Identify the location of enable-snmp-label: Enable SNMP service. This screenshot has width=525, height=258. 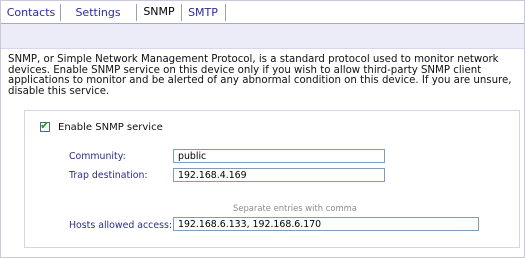
(110, 127).